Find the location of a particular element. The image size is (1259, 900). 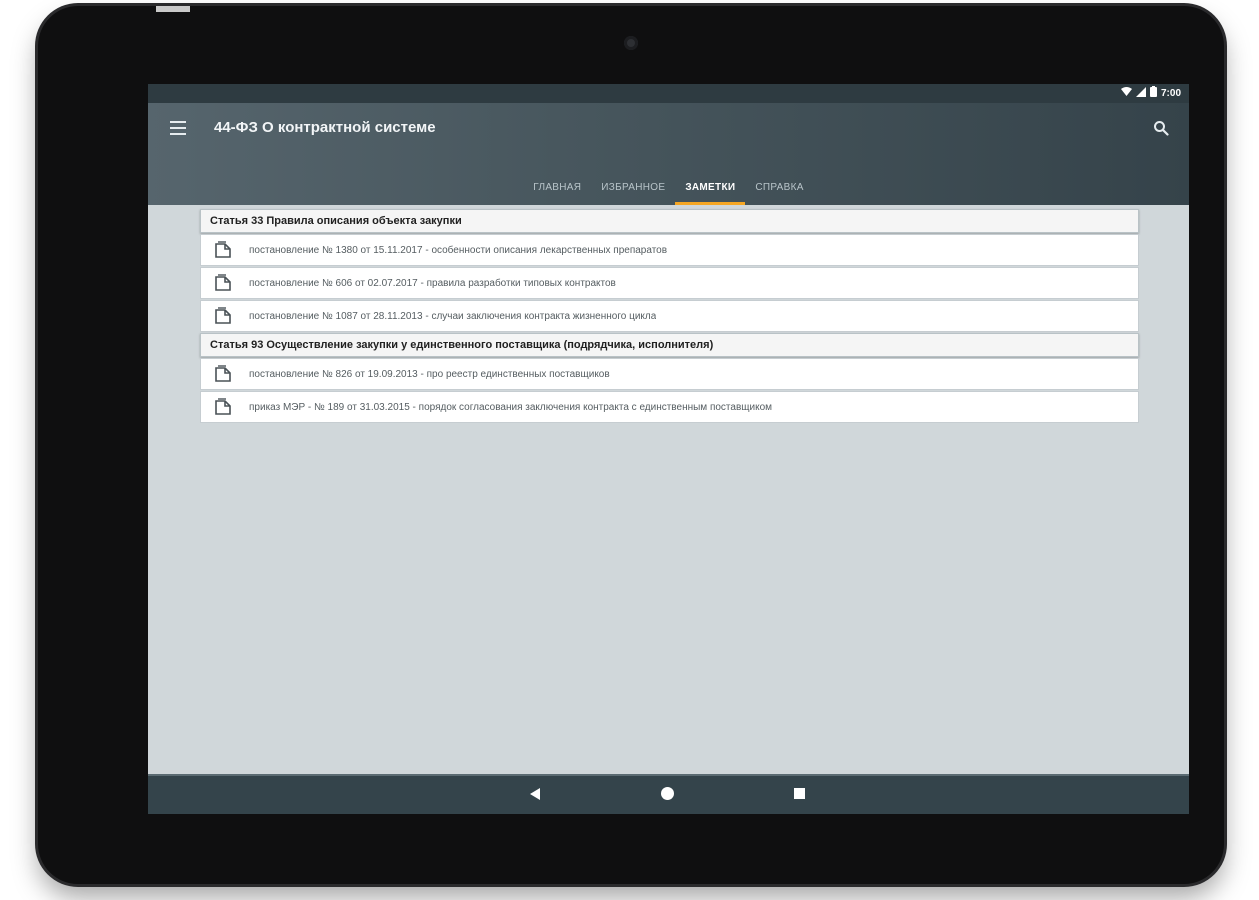

menu-icon is located at coordinates (178, 128).